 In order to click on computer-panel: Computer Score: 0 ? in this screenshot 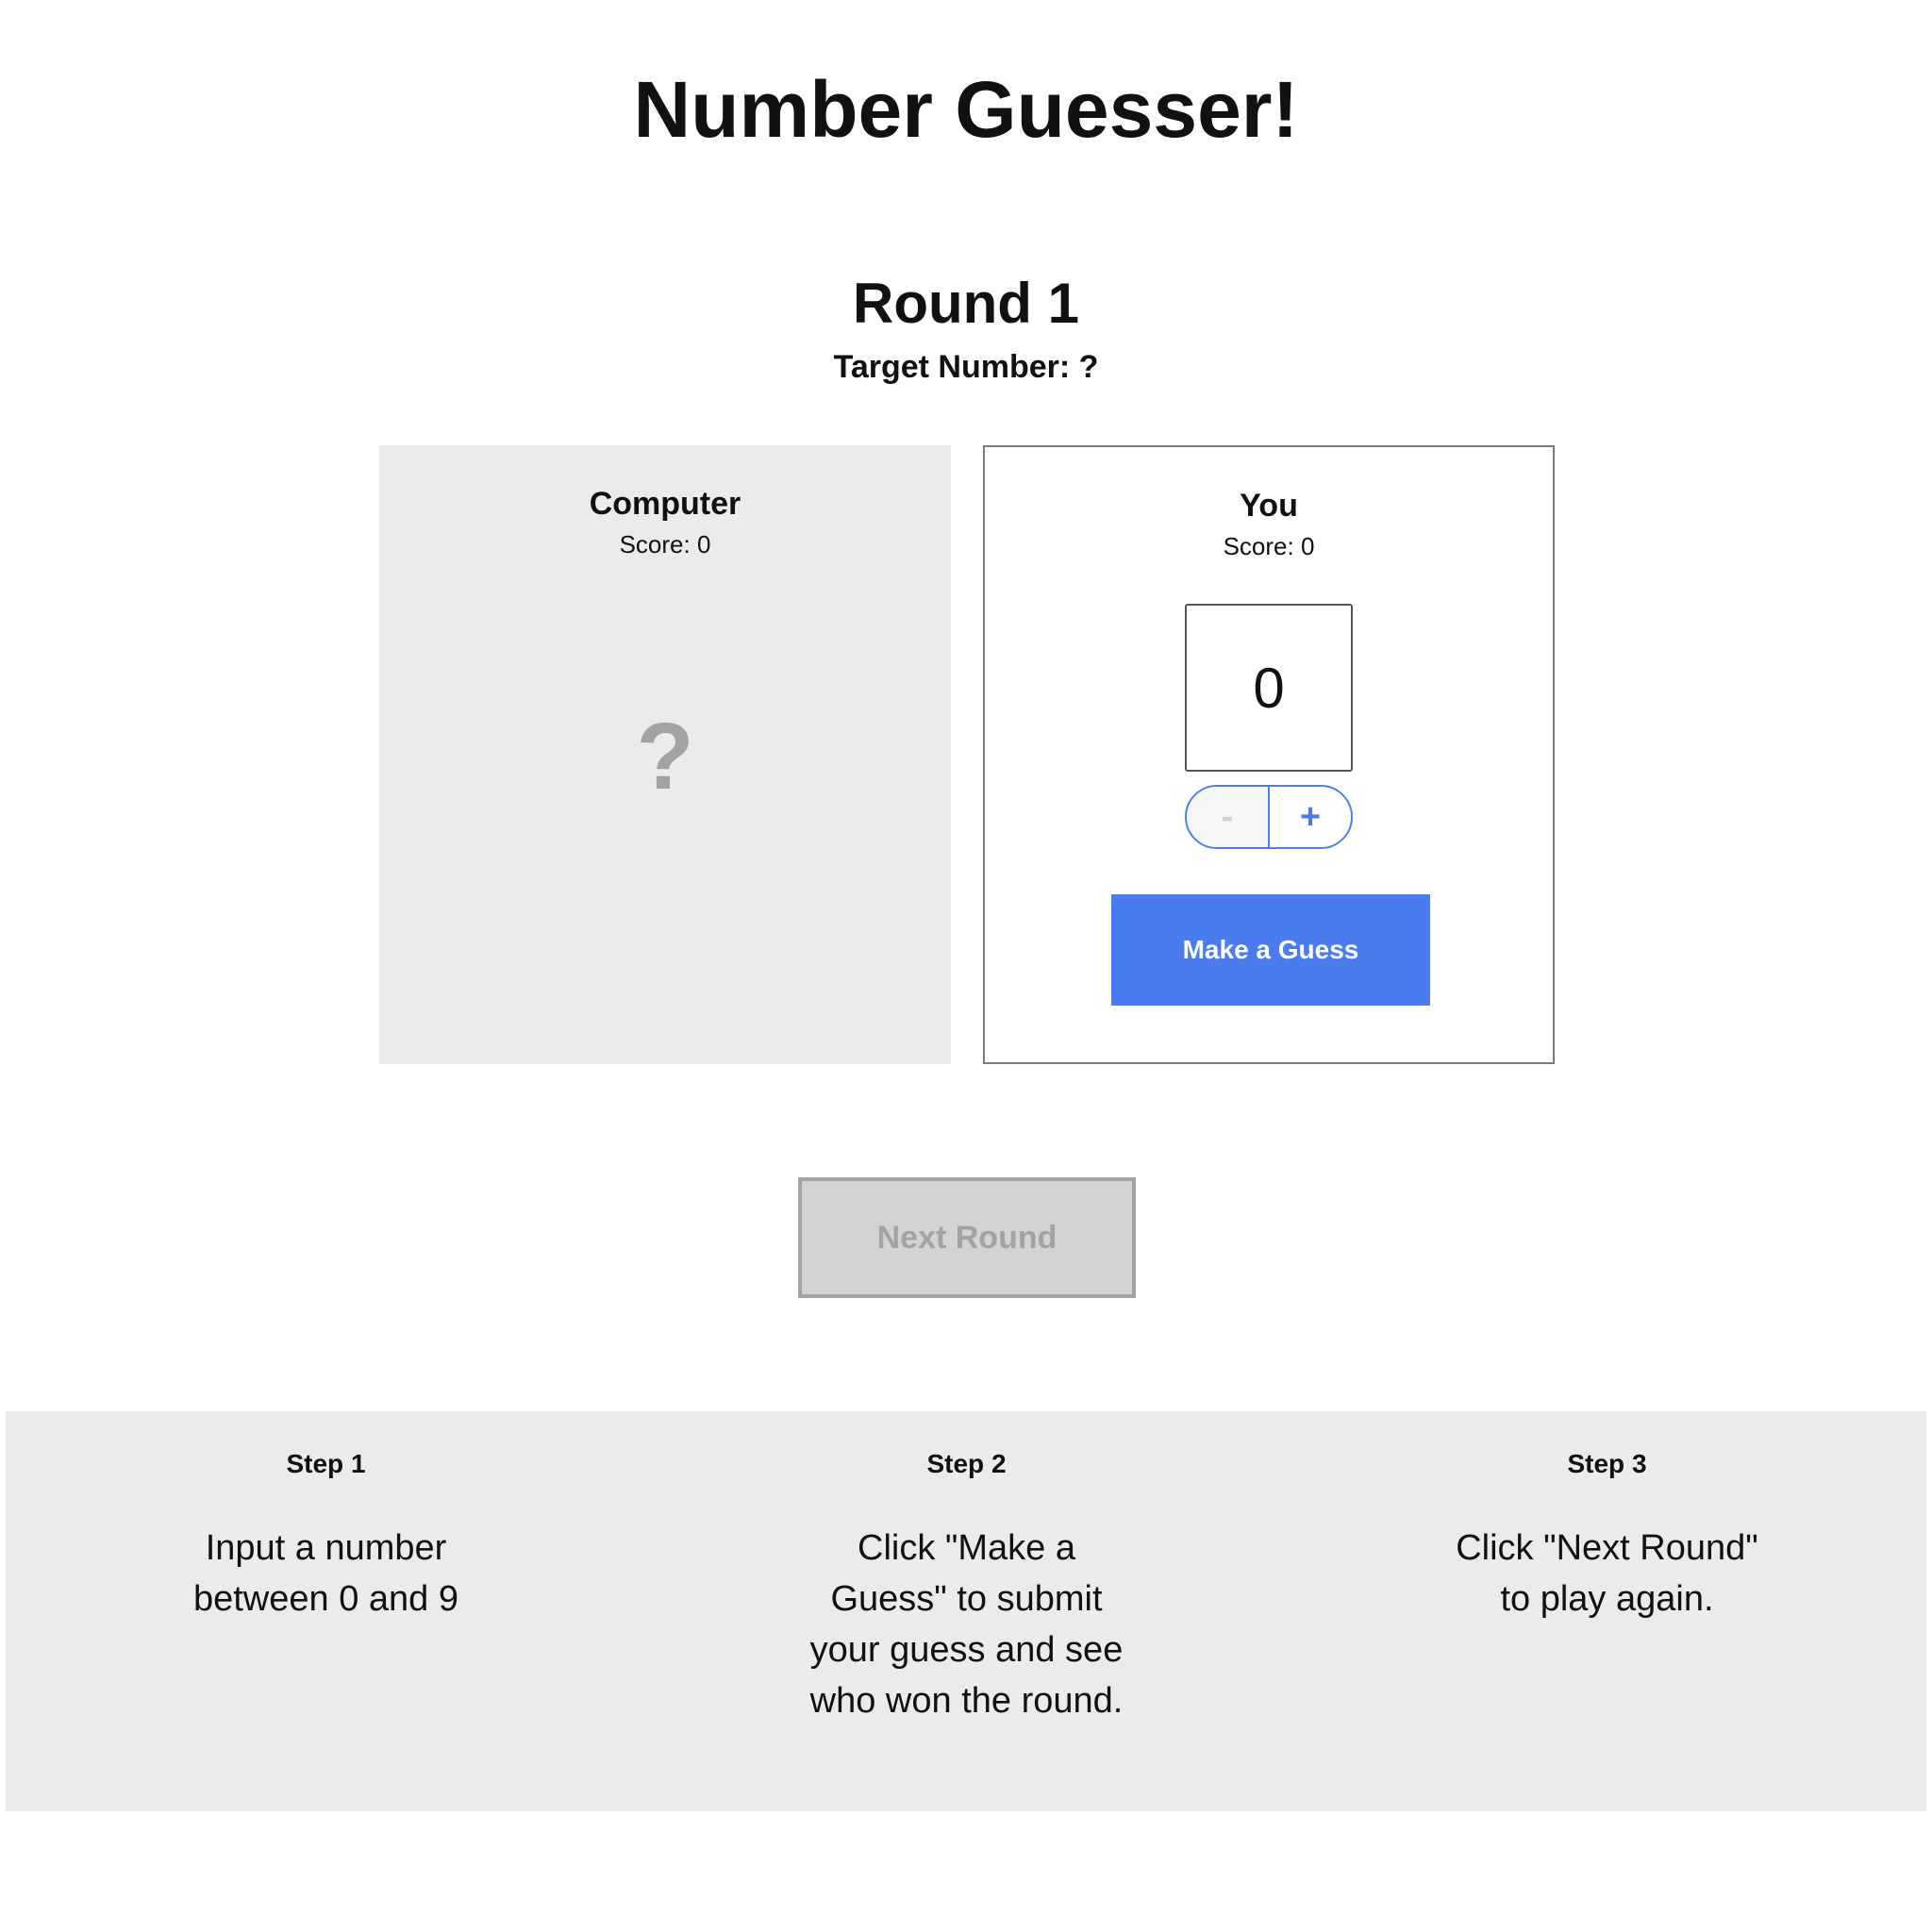, I will do `click(665, 754)`.